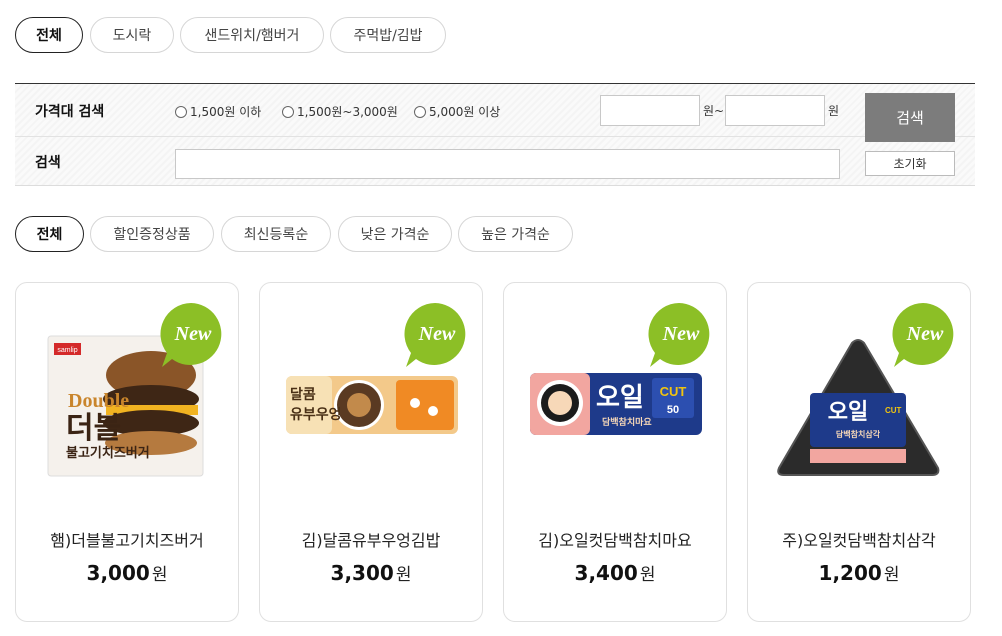 The width and height of the screenshot is (1002, 636). What do you see at coordinates (132, 35) in the screenshot?
I see `category-tab-lunchbox: 도시락` at bounding box center [132, 35].